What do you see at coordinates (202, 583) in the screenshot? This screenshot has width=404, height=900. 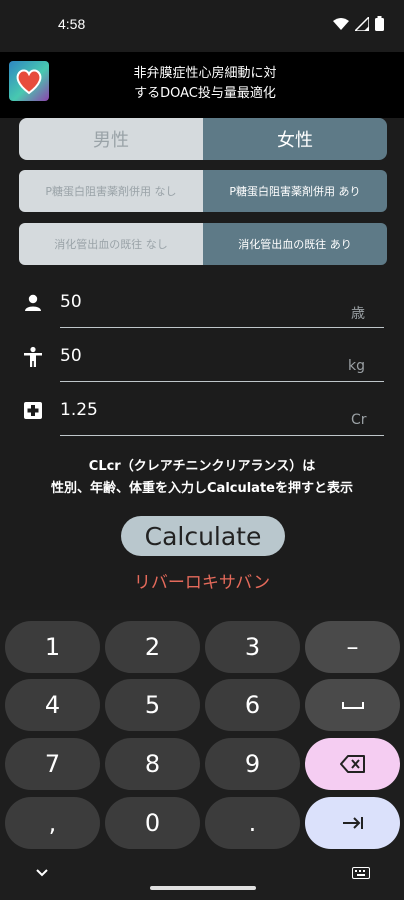 I see `drug-name: リバーロキサバン` at bounding box center [202, 583].